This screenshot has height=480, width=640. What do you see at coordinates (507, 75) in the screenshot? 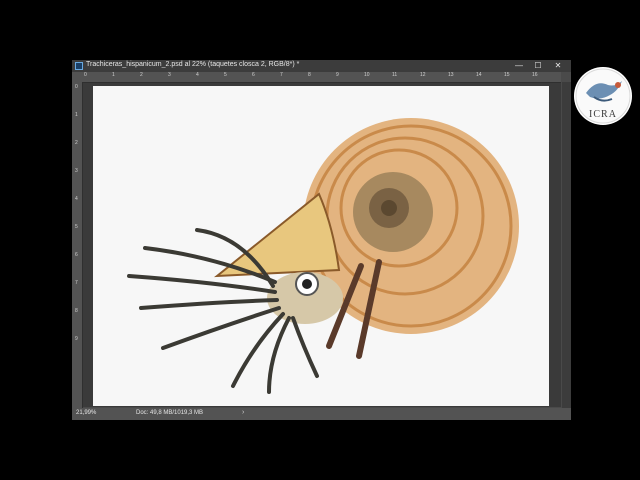
I see `ruler-tick: 15` at bounding box center [507, 75].